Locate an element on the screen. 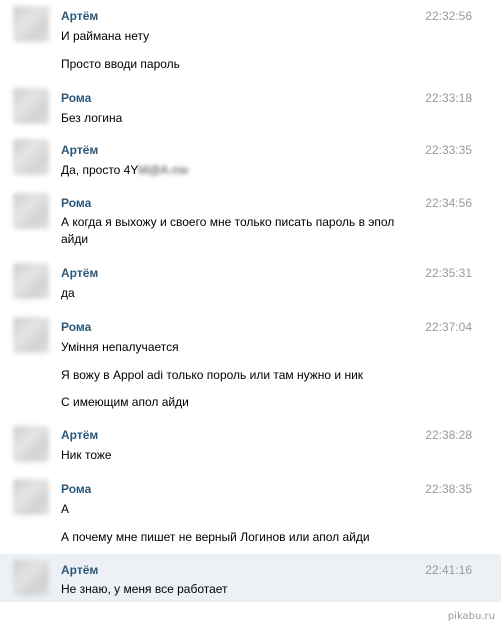 This screenshot has height=626, width=501. message-text: Без логина is located at coordinates (92, 118).